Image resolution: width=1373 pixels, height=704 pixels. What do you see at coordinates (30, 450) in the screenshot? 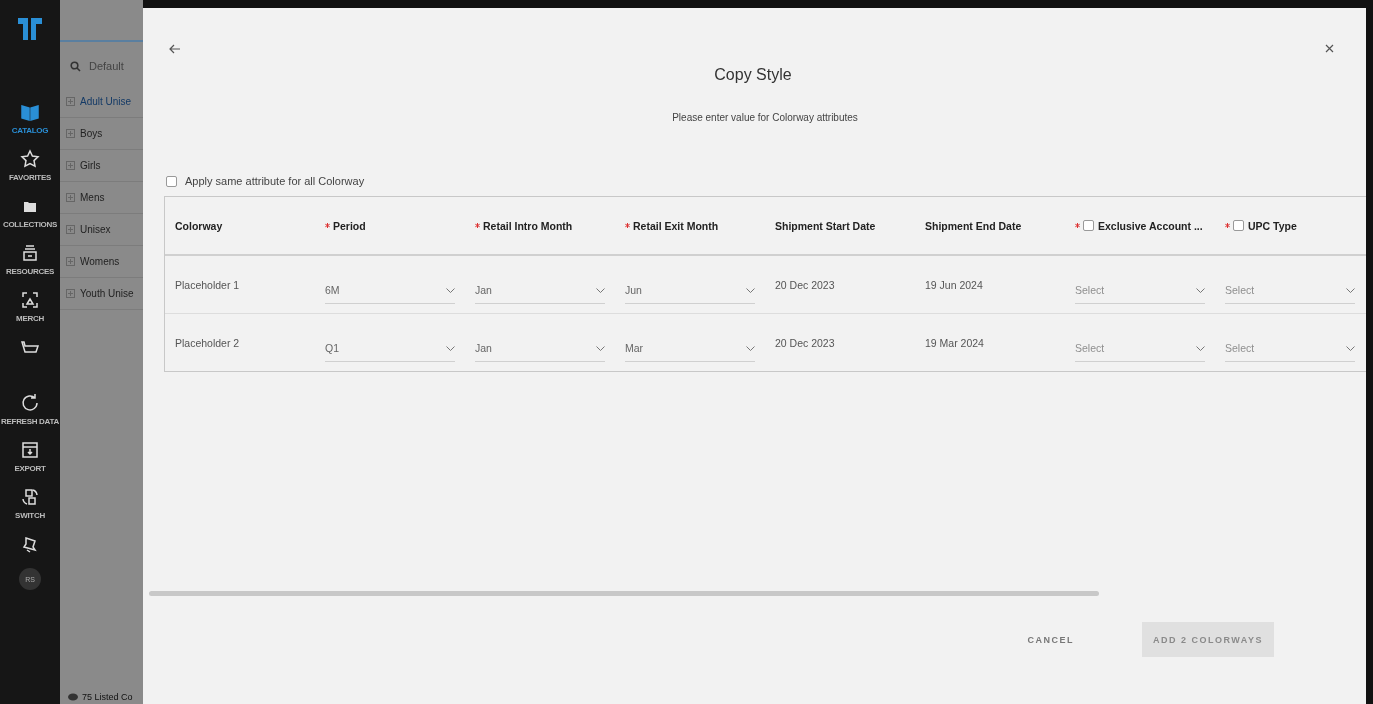
I see `download-box-icon` at bounding box center [30, 450].